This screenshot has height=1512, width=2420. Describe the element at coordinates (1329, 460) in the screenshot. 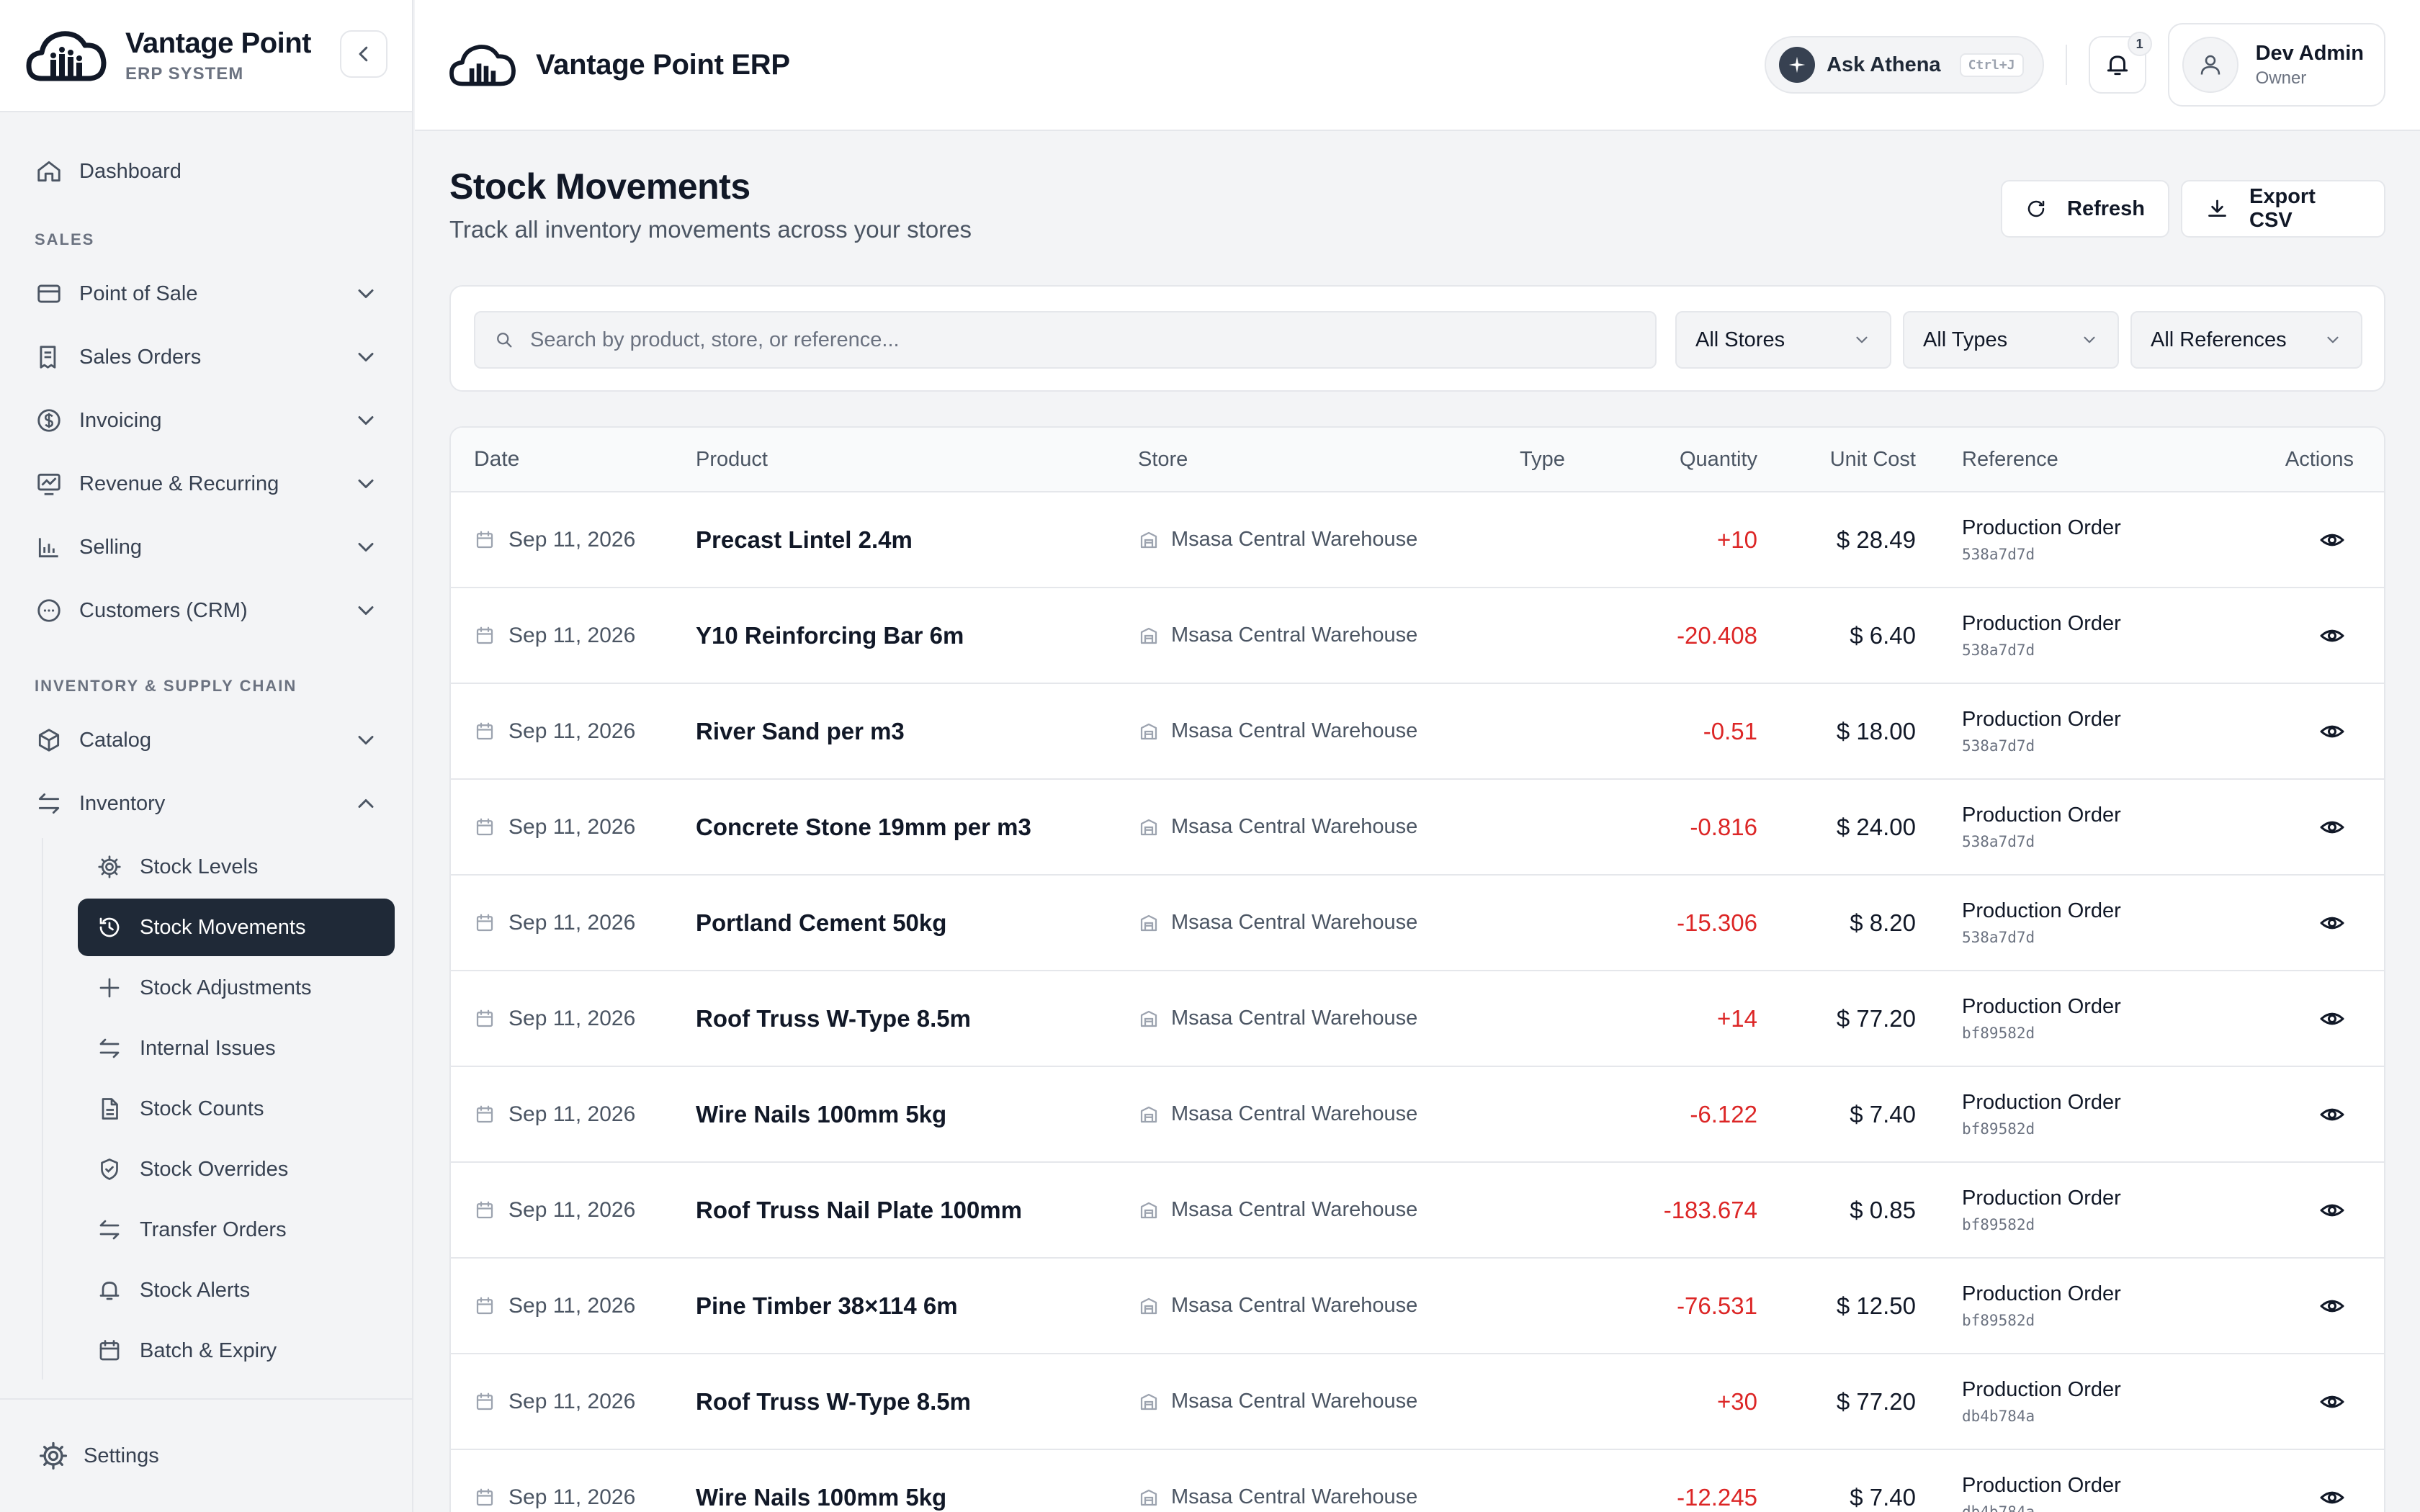

I see `column-header-store: Store` at that location.